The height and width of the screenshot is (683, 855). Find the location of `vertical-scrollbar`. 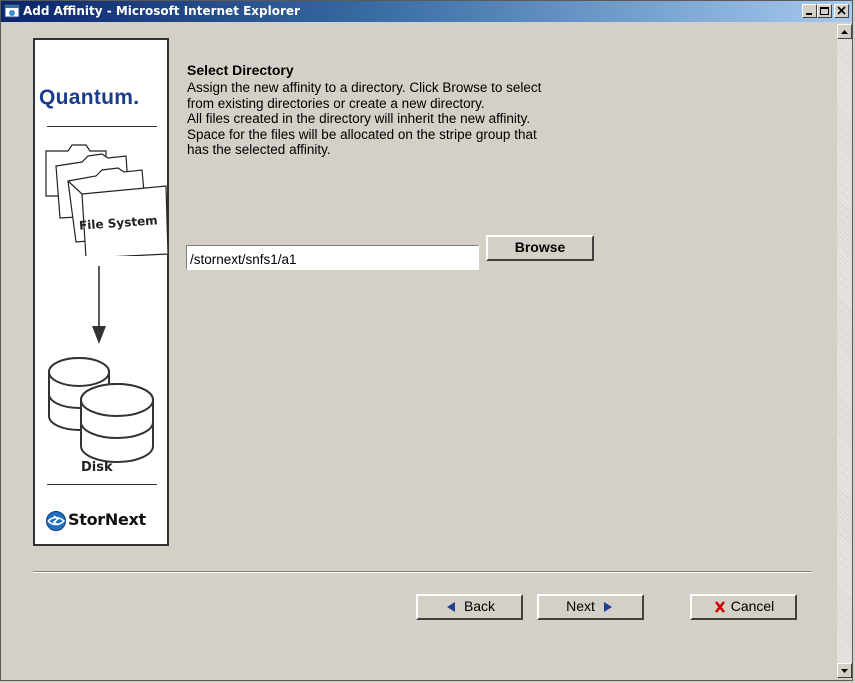

vertical-scrollbar is located at coordinates (844, 351).